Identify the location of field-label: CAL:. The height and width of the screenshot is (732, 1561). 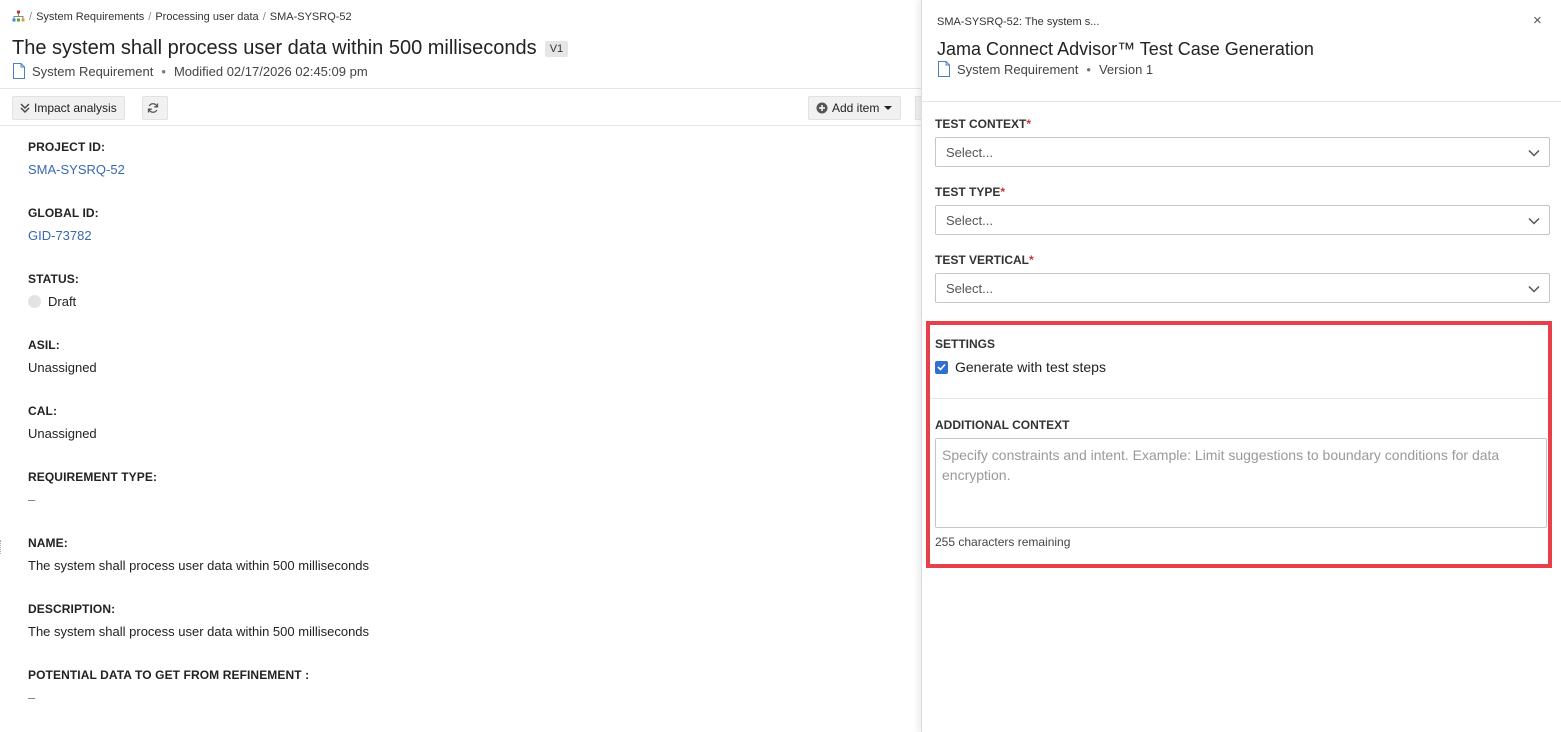
(43, 411).